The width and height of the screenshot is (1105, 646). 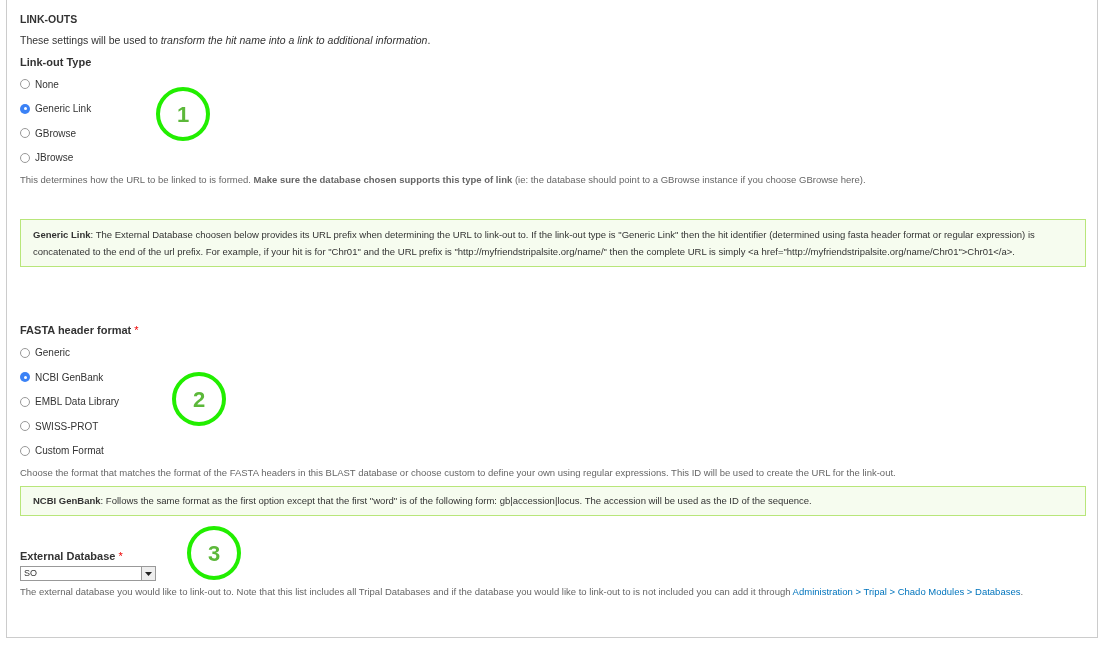 What do you see at coordinates (148, 573) in the screenshot?
I see `caret-icon` at bounding box center [148, 573].